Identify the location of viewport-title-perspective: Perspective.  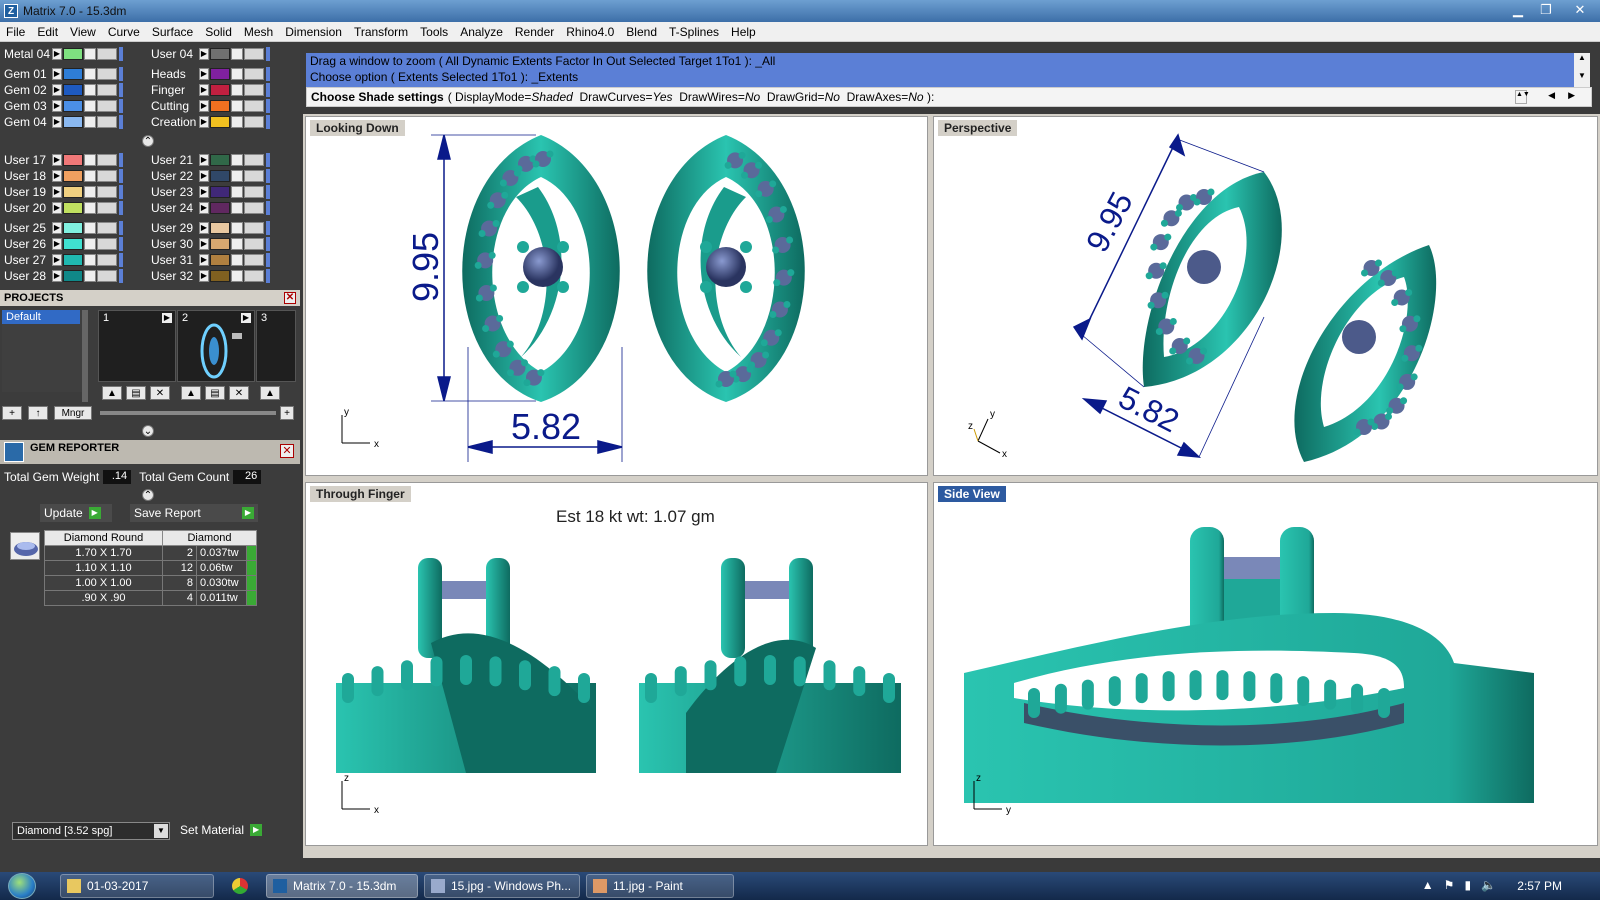
(978, 128).